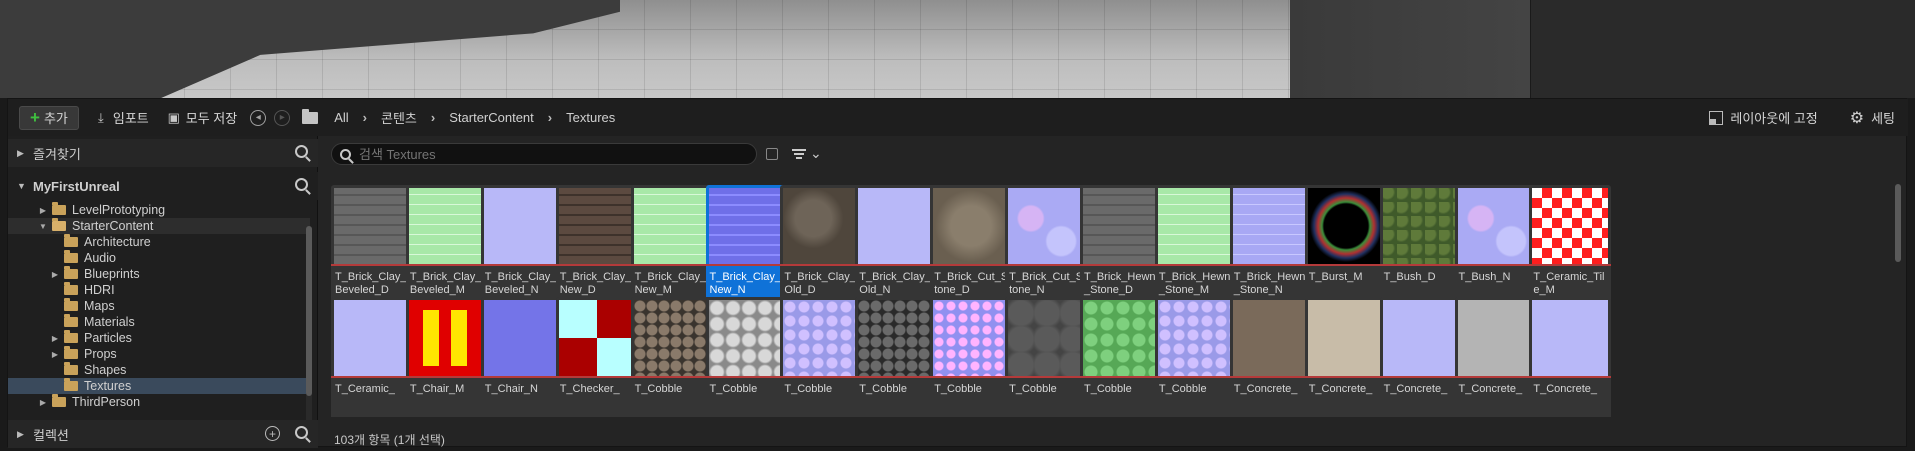 This screenshot has width=1915, height=451. Describe the element at coordinates (202, 118) in the screenshot. I see `save-all-button: ▣ 모두 저장` at that location.